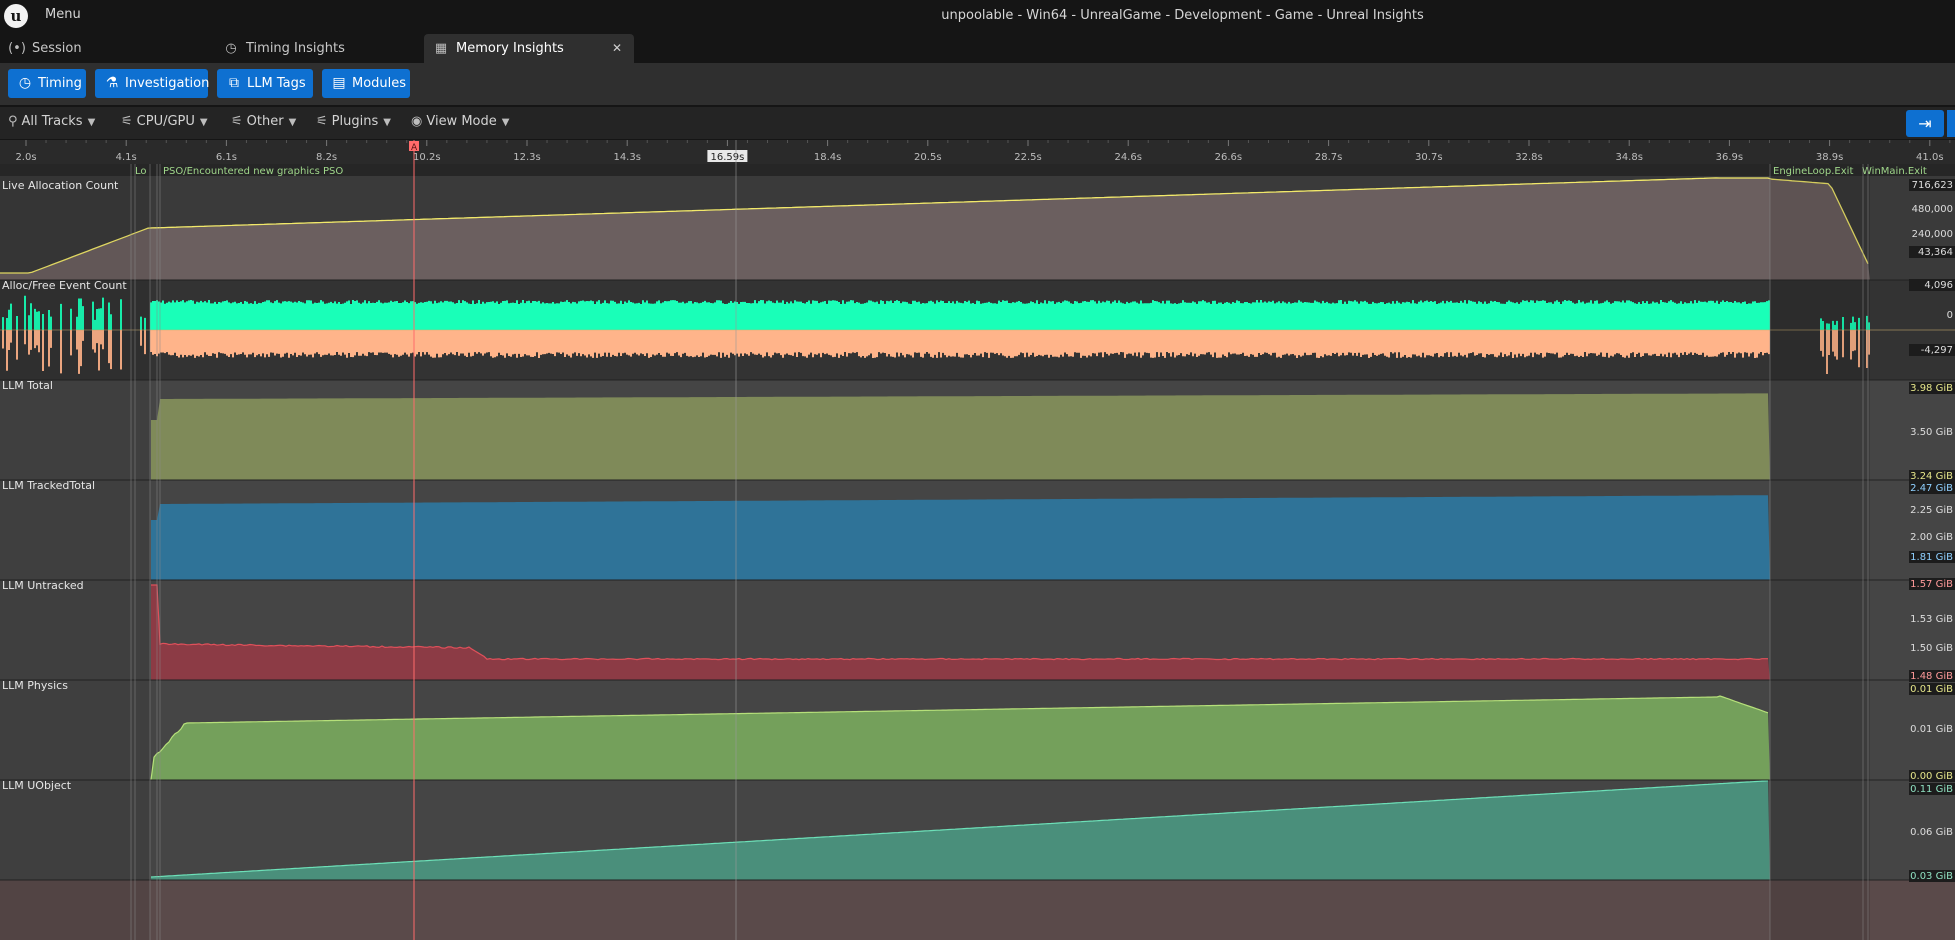 Image resolution: width=1955 pixels, height=940 pixels. I want to click on cpu-gpu-dropdown: ⚟ CPU/GPU ▼, so click(164, 121).